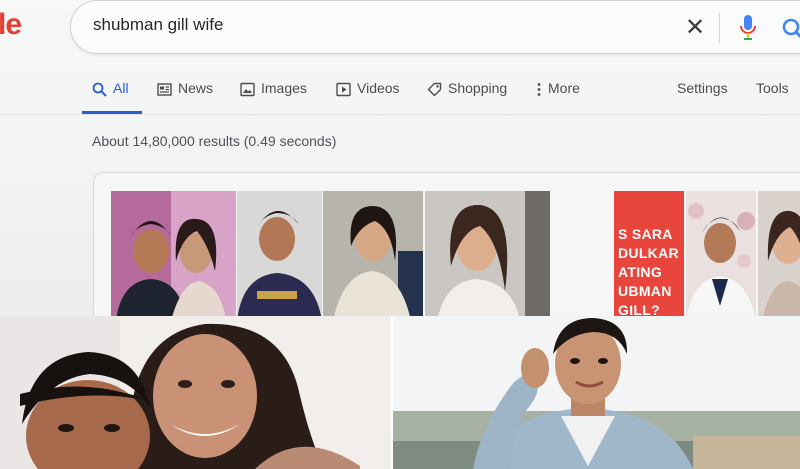  I want to click on search-box: shubman gill wife ✕, so click(435, 27).